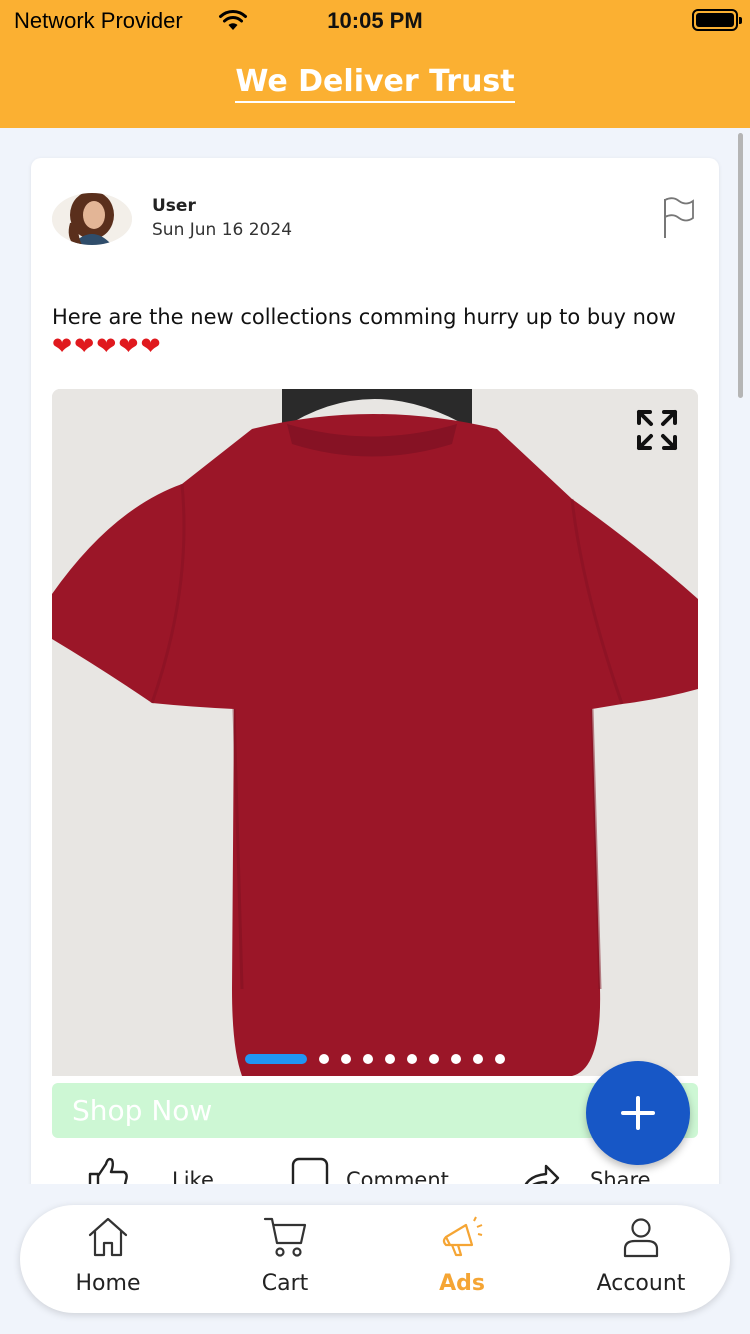 This screenshot has height=1334, width=750. Describe the element at coordinates (108, 1259) in the screenshot. I see `nav-home: Home` at that location.